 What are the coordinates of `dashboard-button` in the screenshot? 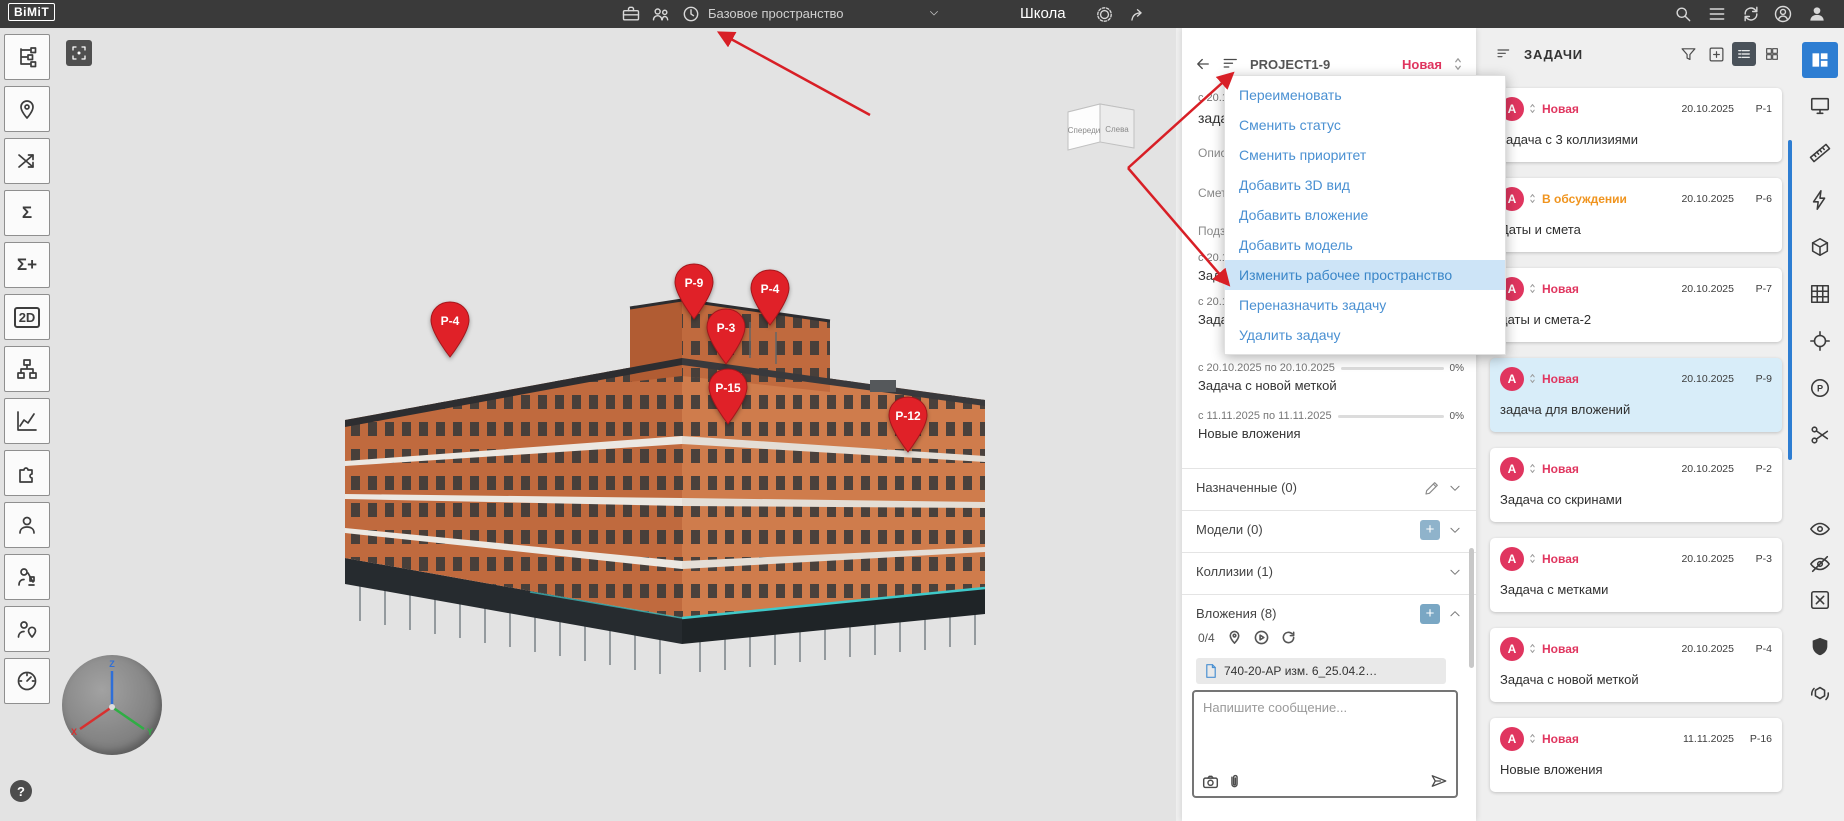 It's located at (27, 681).